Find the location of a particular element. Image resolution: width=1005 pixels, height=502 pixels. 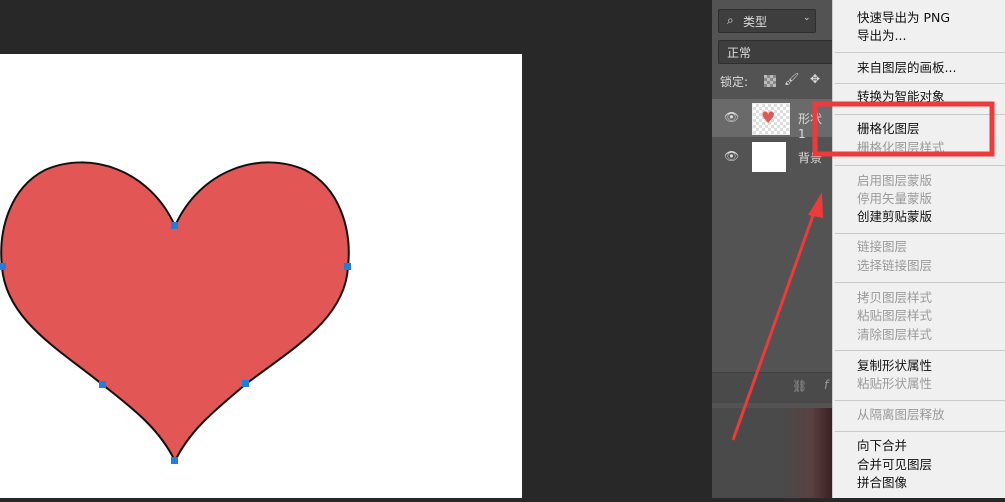

highlight-box is located at coordinates (903, 129).